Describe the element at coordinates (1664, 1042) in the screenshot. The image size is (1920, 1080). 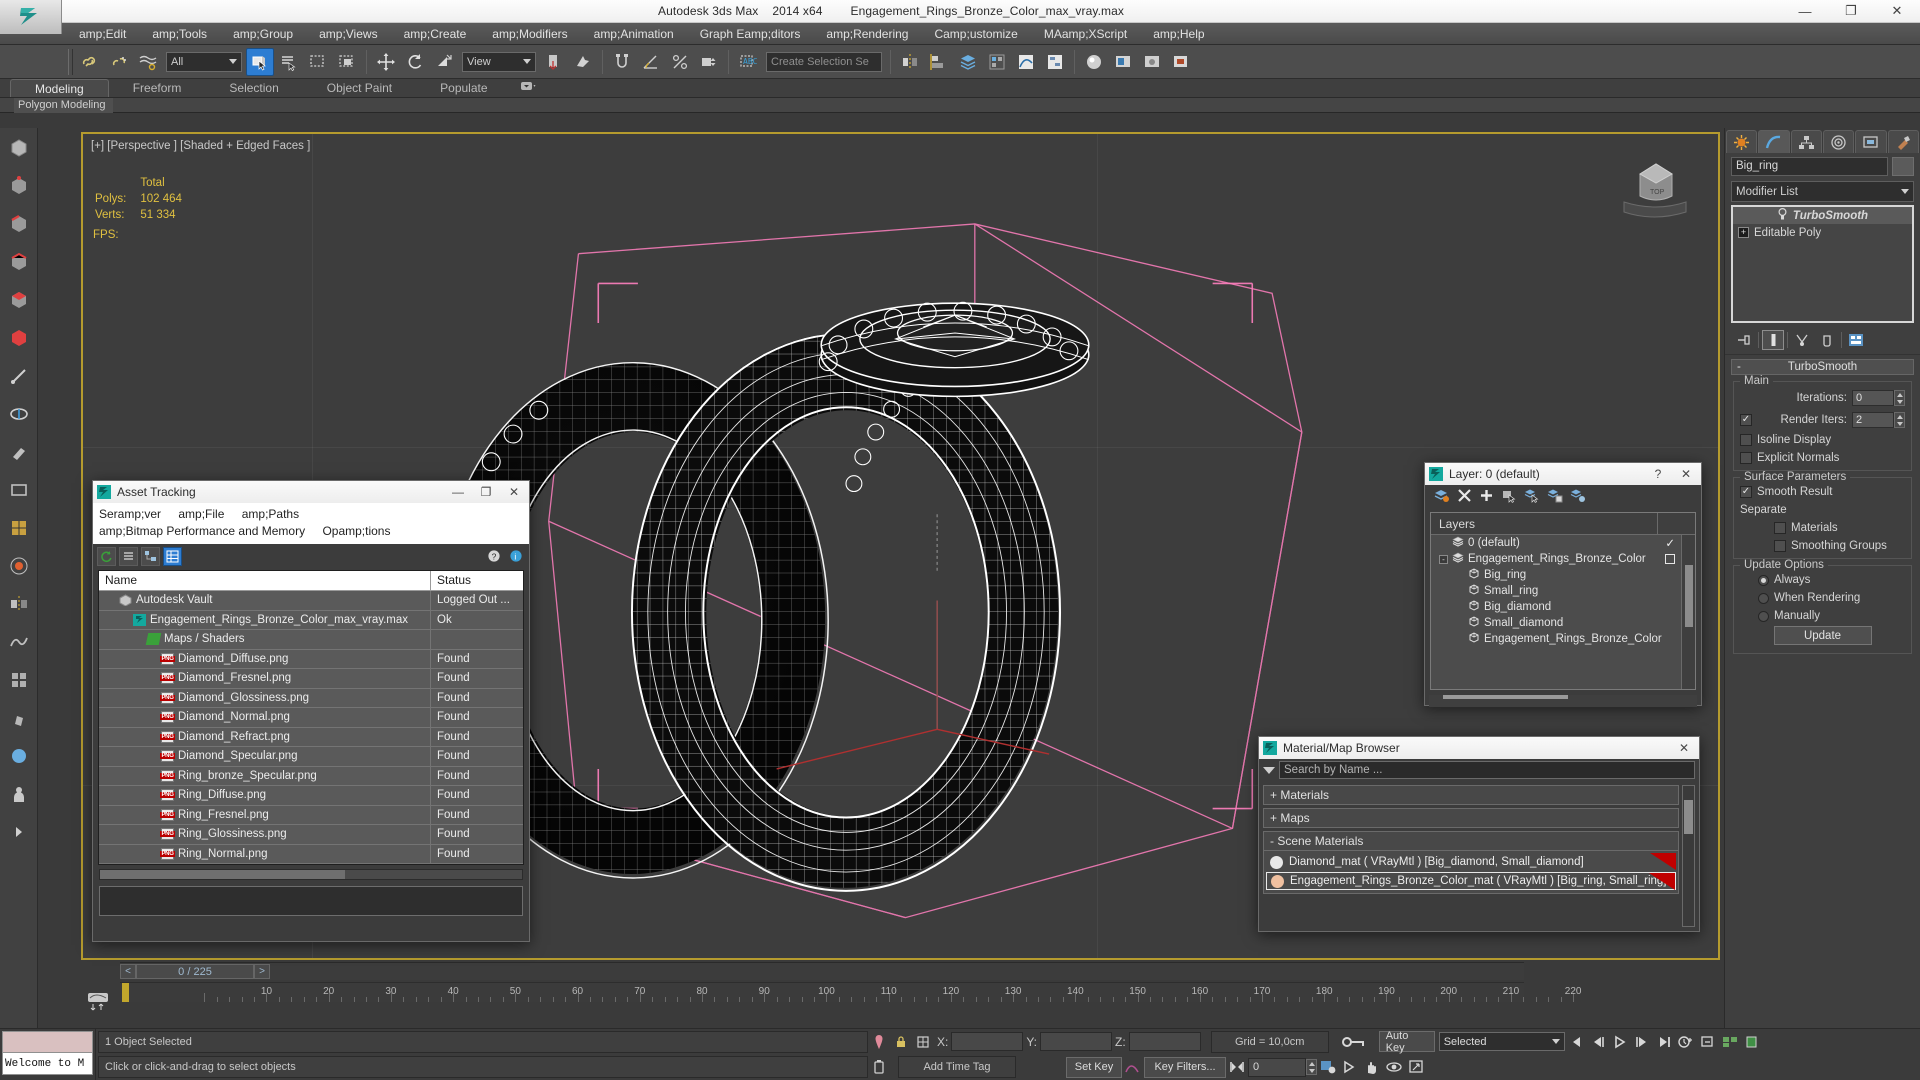
I see `go-to-end-icon` at that location.